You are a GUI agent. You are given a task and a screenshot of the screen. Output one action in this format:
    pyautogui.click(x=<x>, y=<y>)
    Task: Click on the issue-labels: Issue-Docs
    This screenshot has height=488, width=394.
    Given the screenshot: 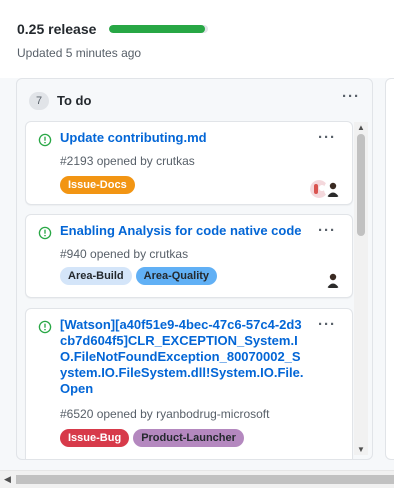 What is the action you would take?
    pyautogui.click(x=97, y=185)
    